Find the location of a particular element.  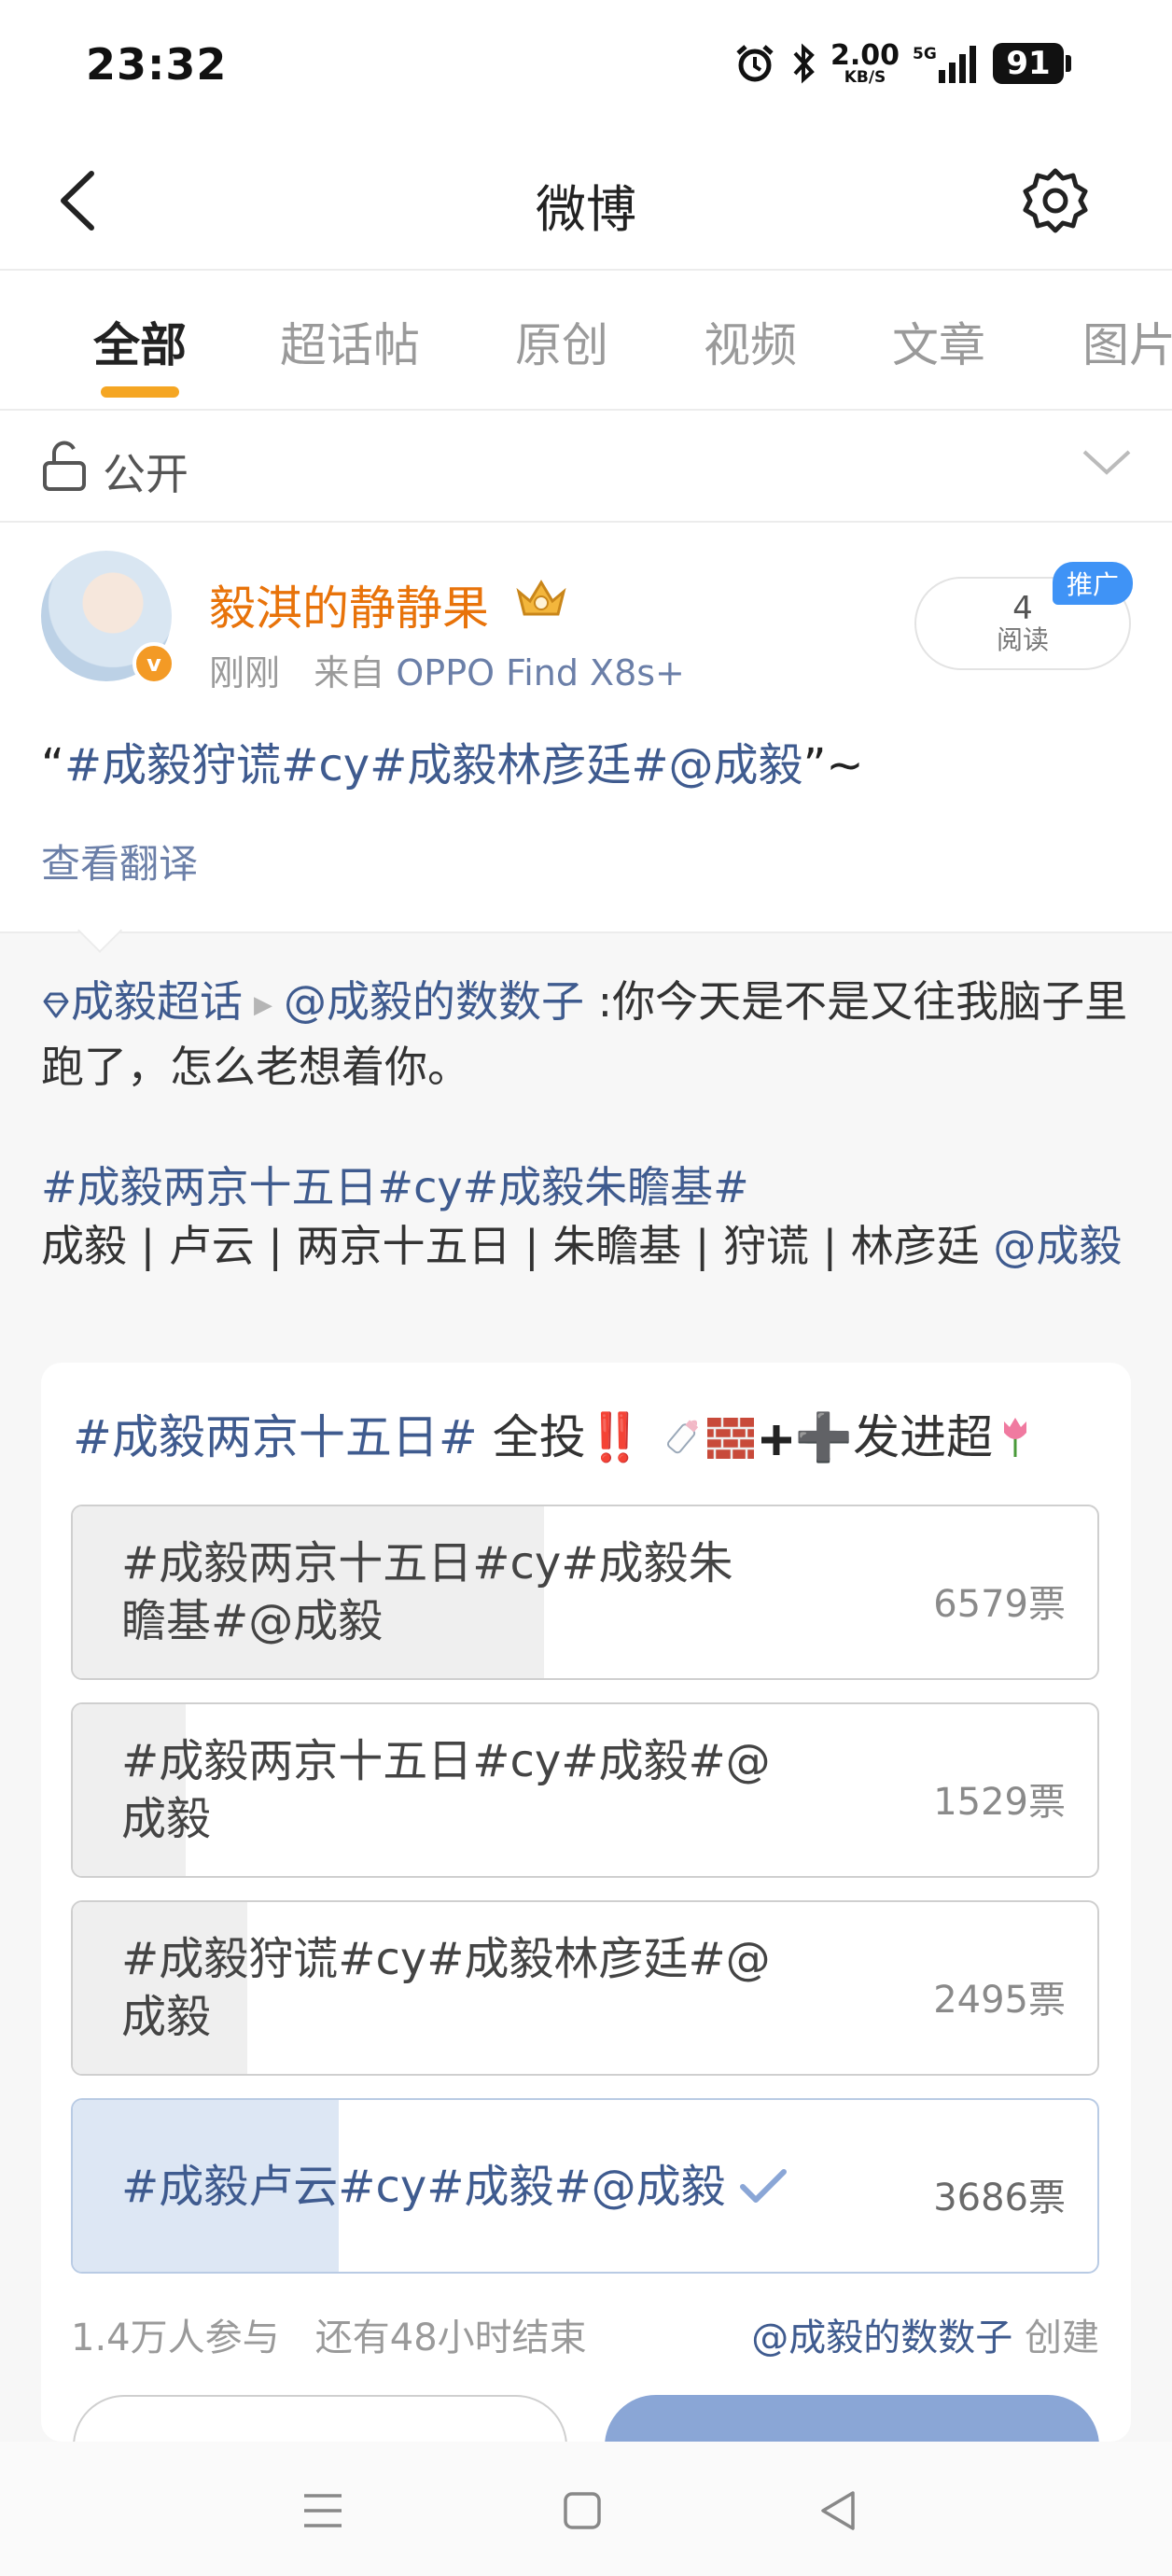

read-count: 4 is located at coordinates (1022, 609).